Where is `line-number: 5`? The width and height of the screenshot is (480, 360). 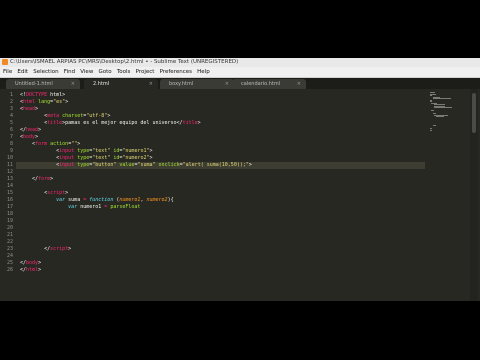 line-number: 5 is located at coordinates (11, 123).